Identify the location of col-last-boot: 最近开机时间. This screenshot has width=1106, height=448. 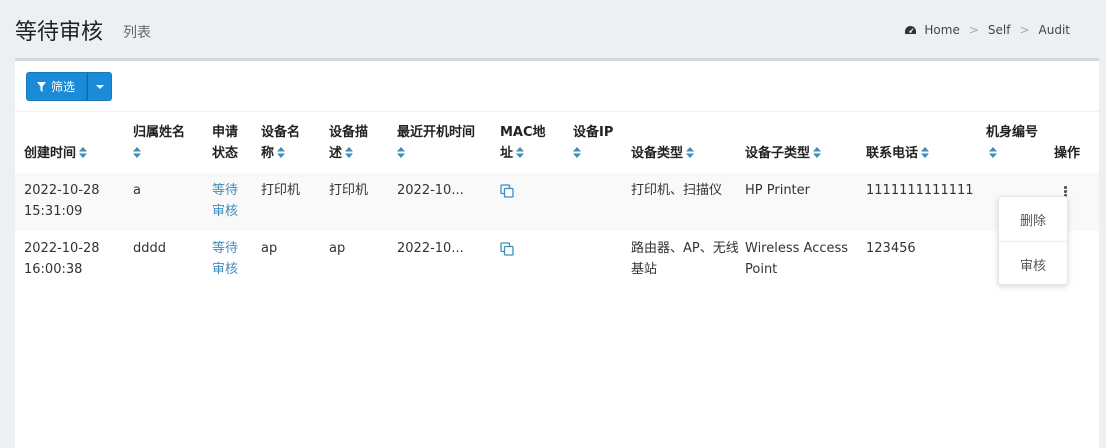
(448, 142).